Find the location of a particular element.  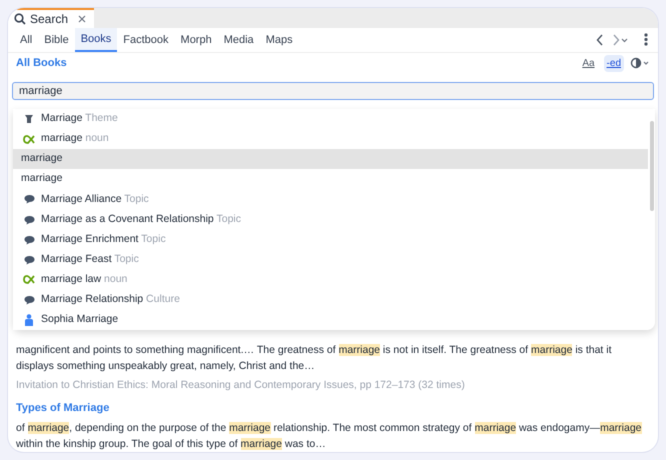

suggestion-item: marriage is located at coordinates (330, 159).